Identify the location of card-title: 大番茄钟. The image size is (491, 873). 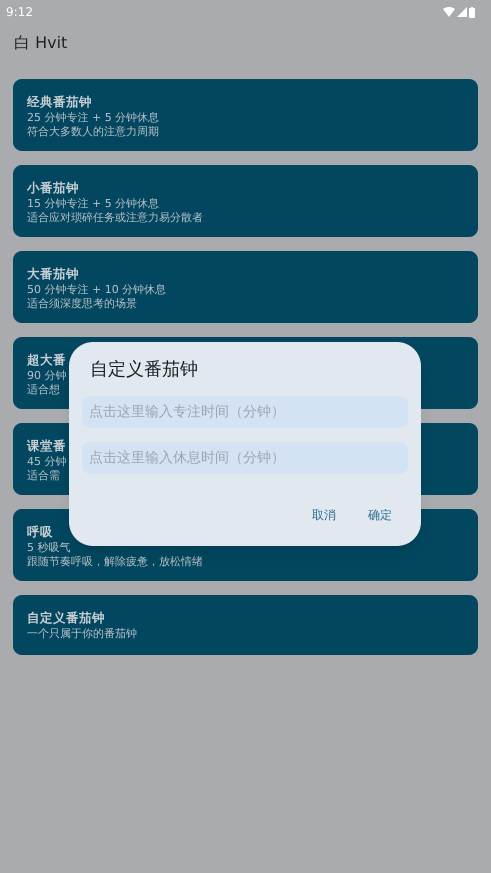
(53, 274).